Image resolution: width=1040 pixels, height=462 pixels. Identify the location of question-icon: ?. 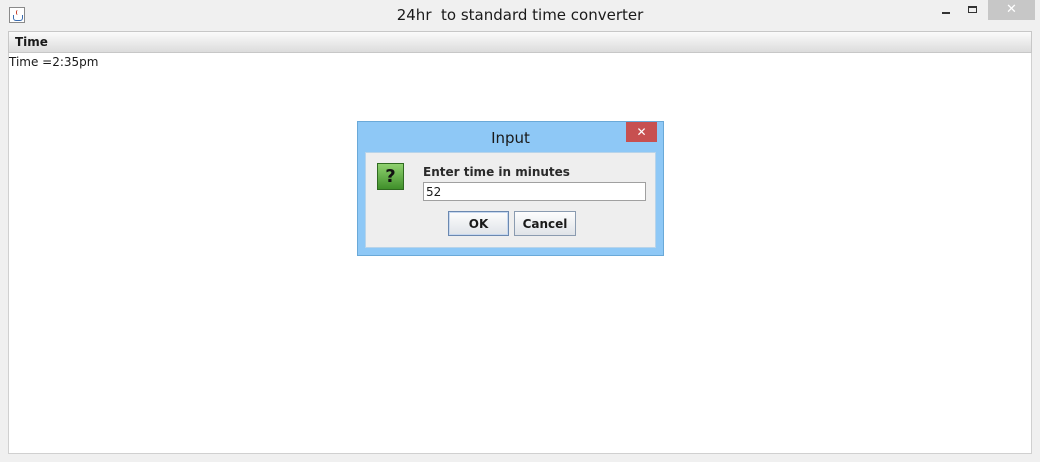
(390, 176).